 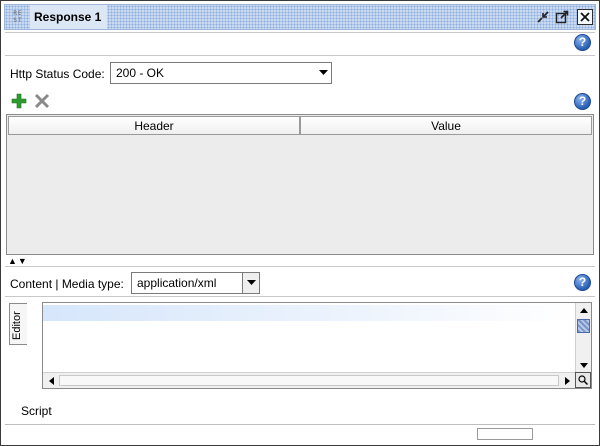 What do you see at coordinates (154, 125) in the screenshot?
I see `column-header: Header` at bounding box center [154, 125].